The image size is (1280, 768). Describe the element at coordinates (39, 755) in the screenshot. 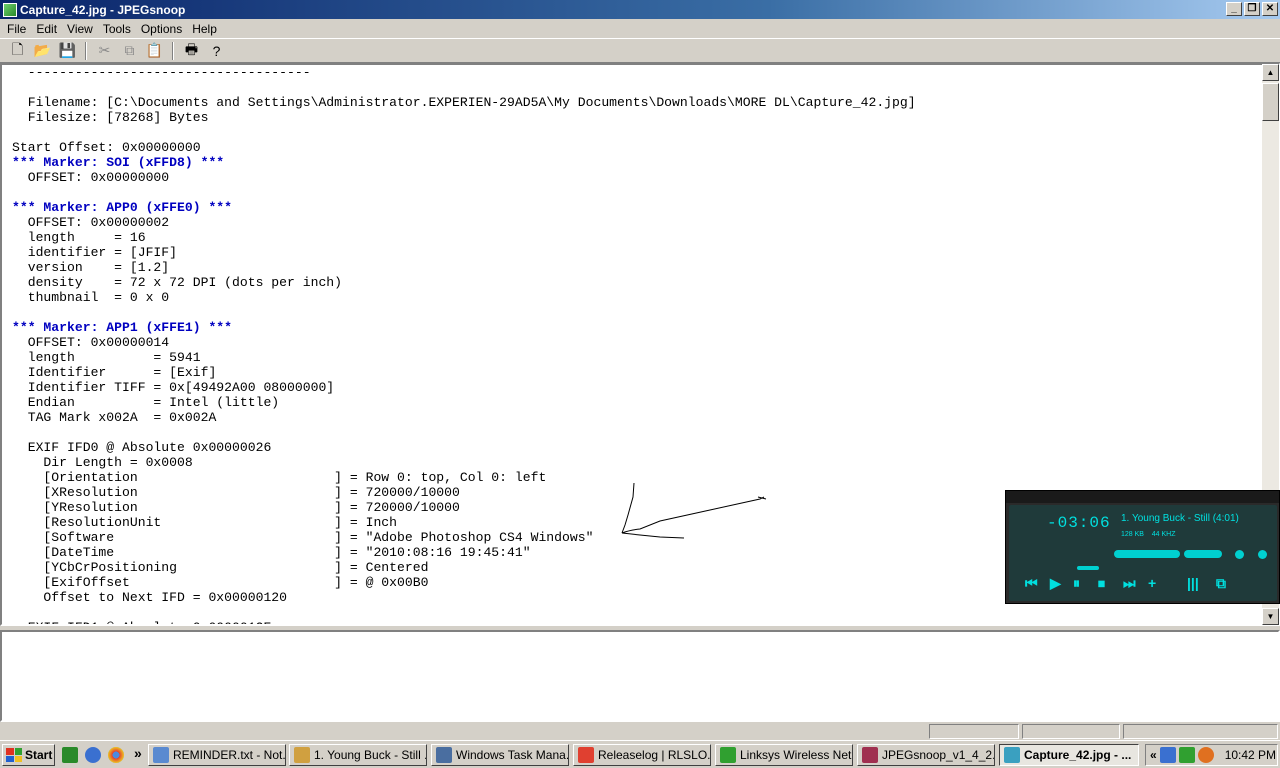

I see `start-label: Start` at that location.